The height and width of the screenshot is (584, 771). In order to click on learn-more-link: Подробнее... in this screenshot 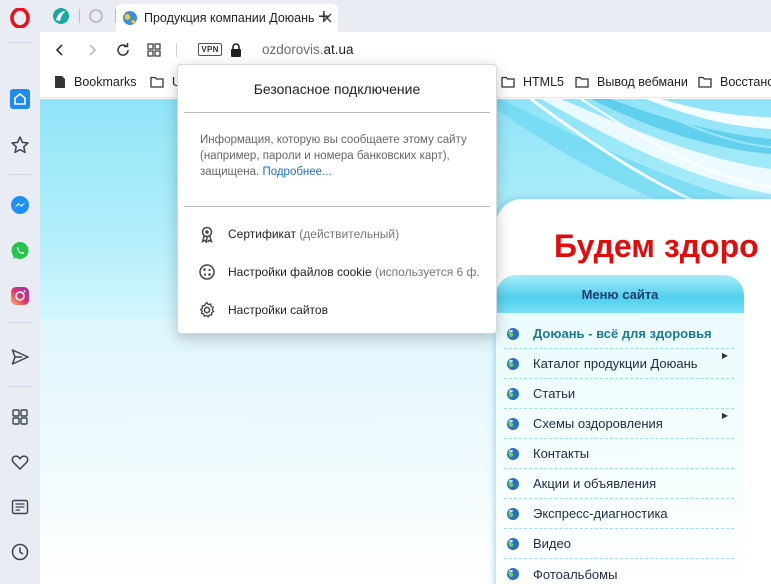, I will do `click(296, 172)`.